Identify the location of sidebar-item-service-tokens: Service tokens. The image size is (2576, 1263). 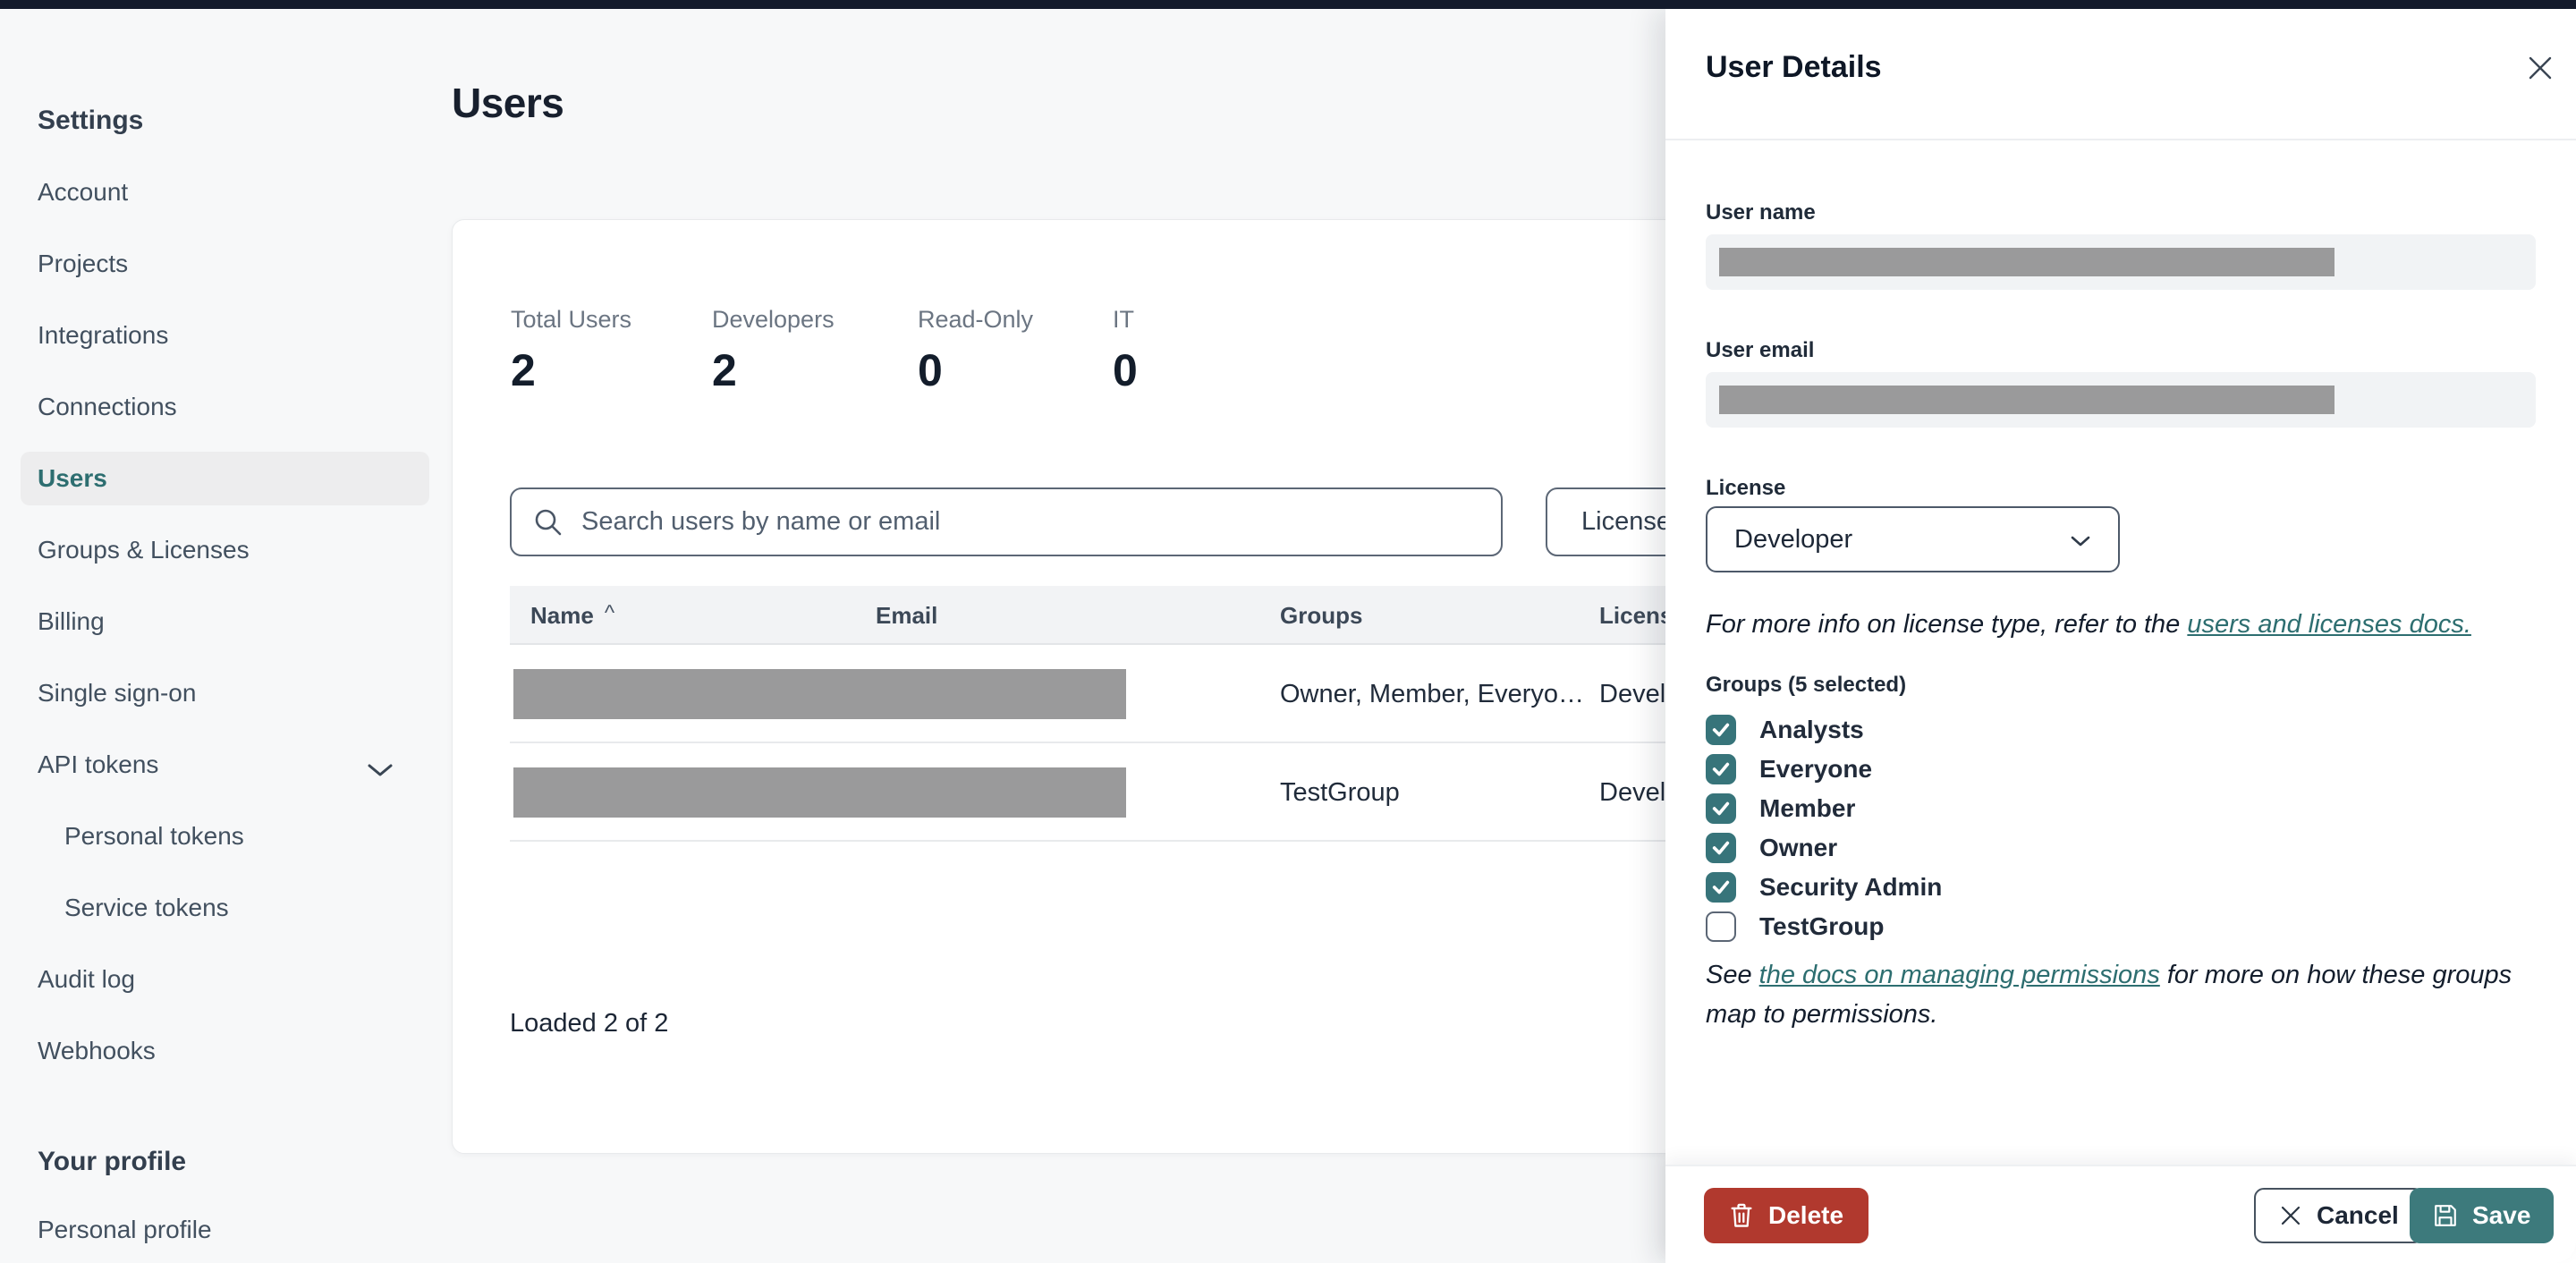
(225, 908).